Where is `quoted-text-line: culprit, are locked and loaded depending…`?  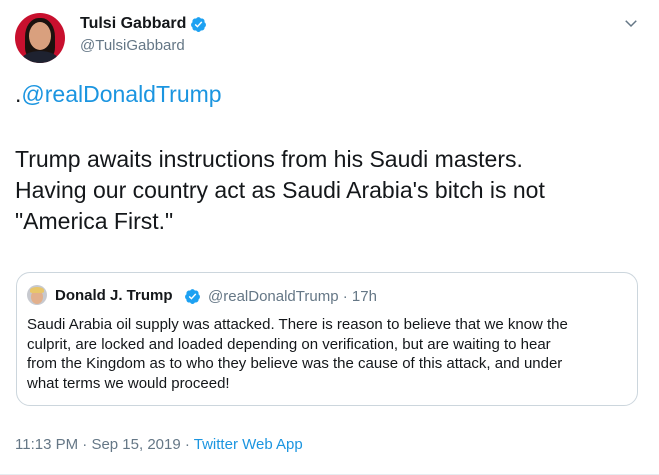 quoted-text-line: culprit, are locked and loaded depending… is located at coordinates (289, 344).